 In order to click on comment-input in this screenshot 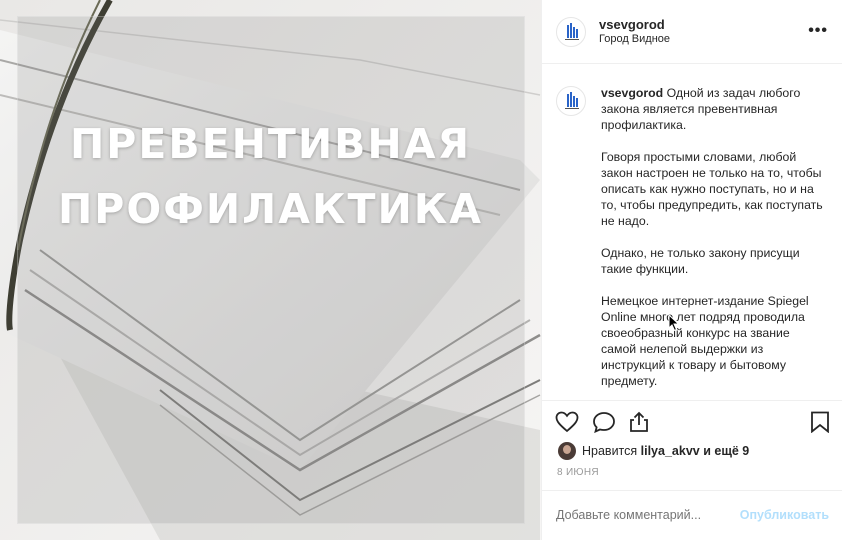, I will do `click(641, 515)`.